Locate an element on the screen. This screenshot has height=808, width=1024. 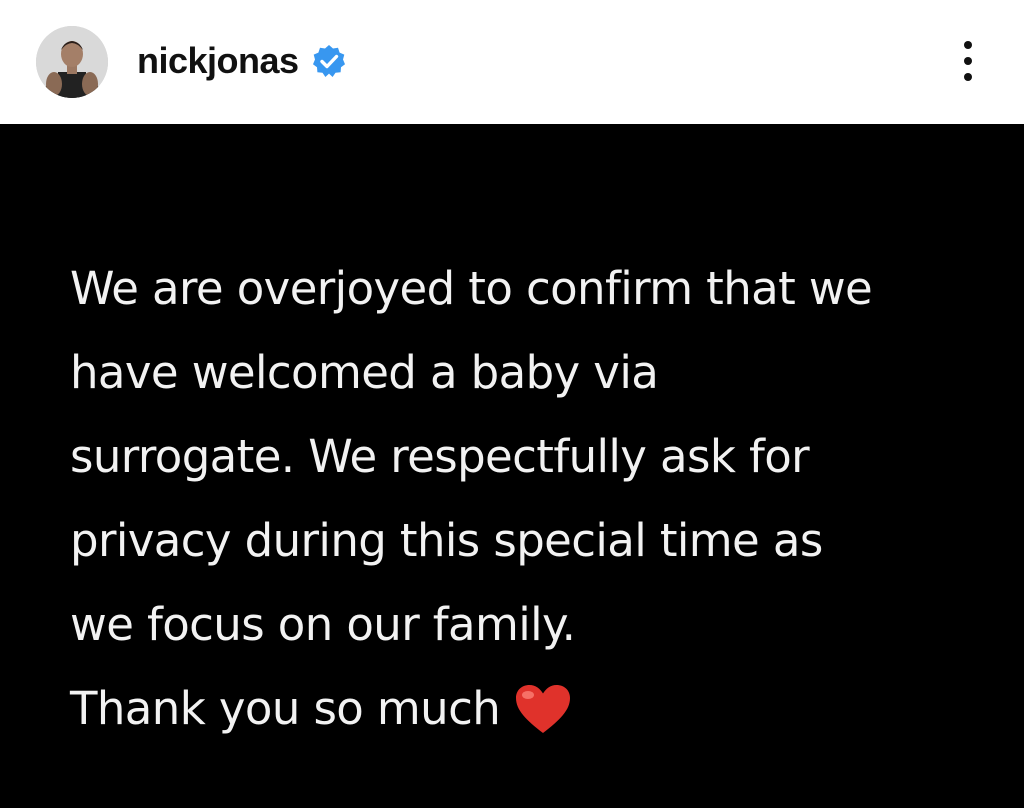
text-line-last: Thank you so much is located at coordinates (520, 709).